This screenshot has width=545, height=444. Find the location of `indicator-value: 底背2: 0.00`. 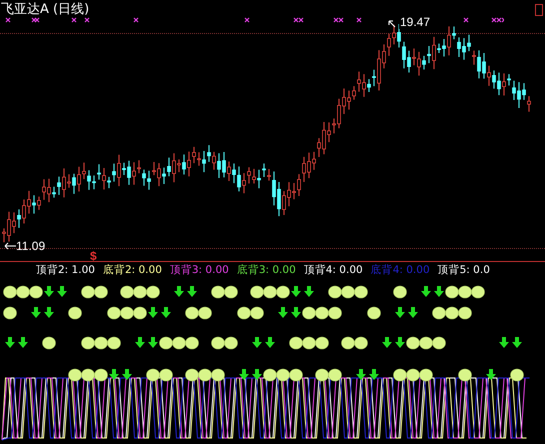

indicator-value: 底背2: 0.00 is located at coordinates (132, 270).